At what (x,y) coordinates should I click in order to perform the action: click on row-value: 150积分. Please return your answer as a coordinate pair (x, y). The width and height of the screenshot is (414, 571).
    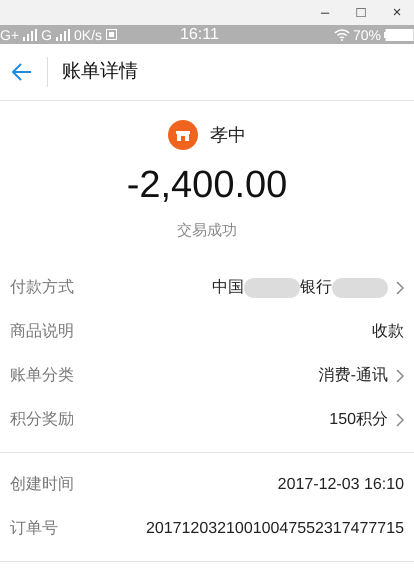
    Looking at the image, I should click on (358, 420).